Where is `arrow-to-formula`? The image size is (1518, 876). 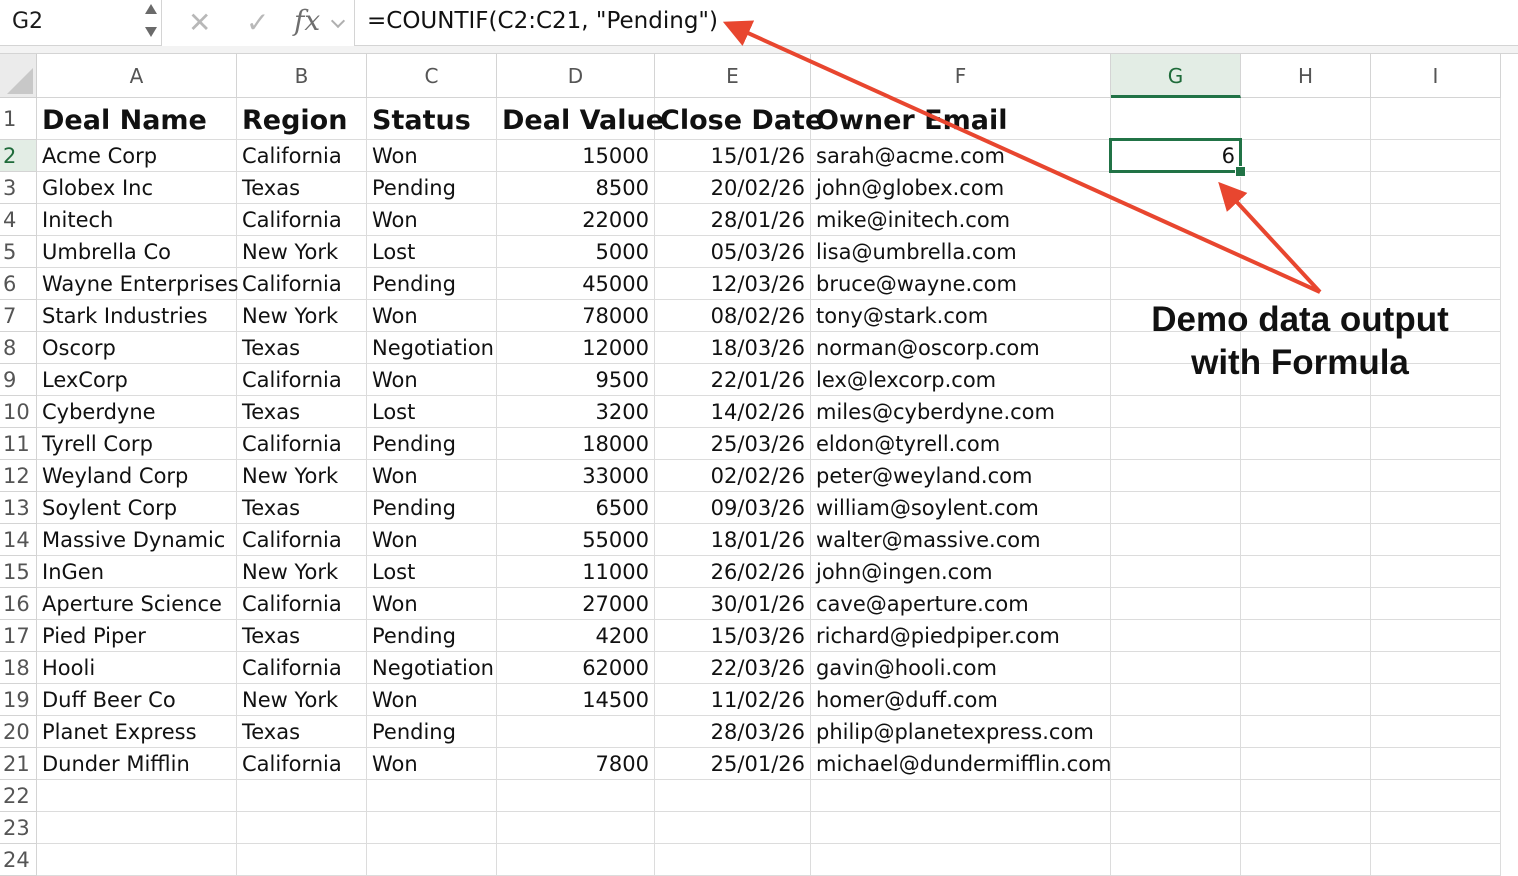 arrow-to-formula is located at coordinates (1021, 157).